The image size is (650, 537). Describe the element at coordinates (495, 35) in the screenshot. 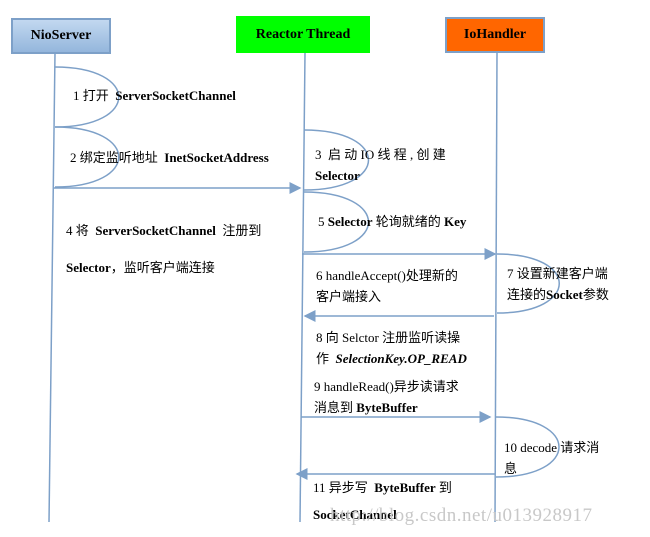

I see `participant-iohandler: IoHandler` at that location.